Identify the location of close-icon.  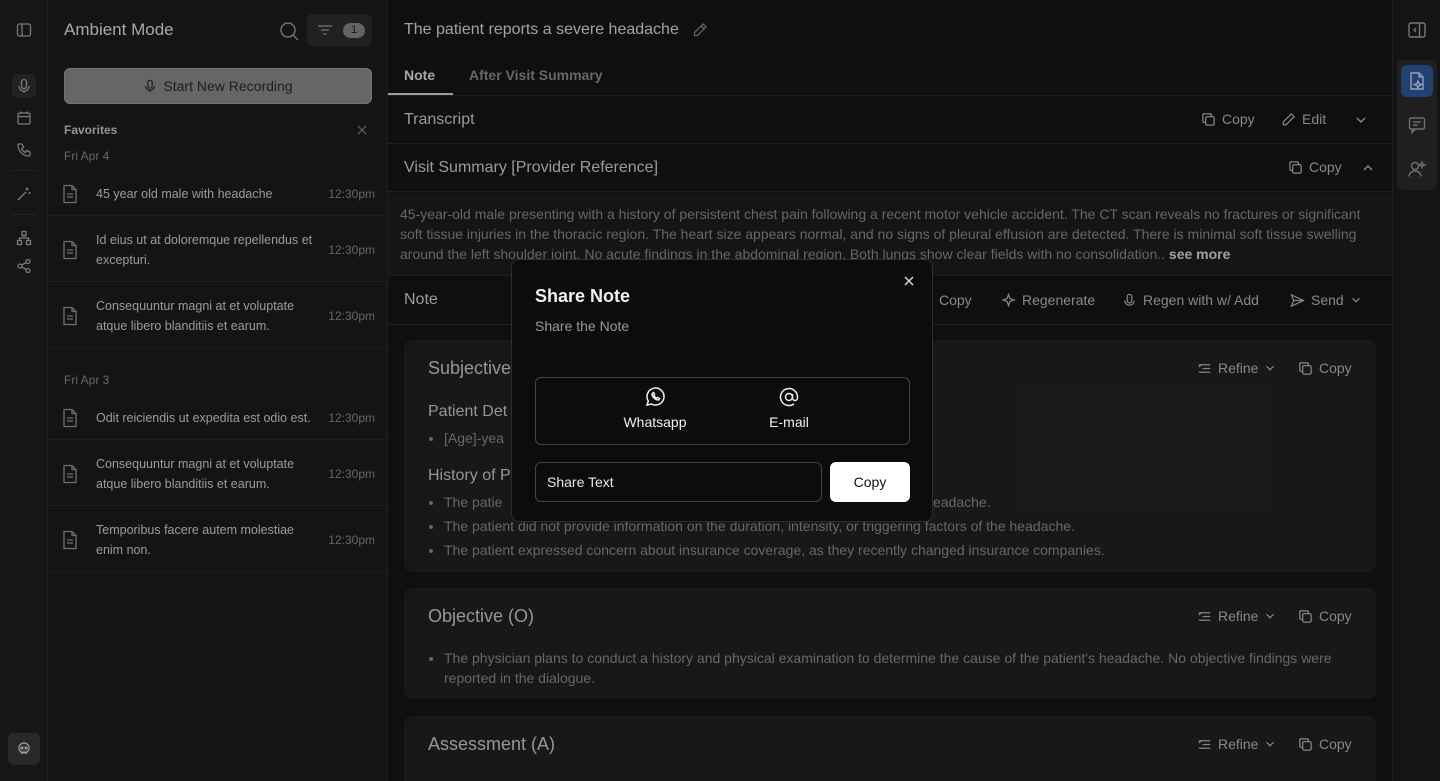
(909, 281).